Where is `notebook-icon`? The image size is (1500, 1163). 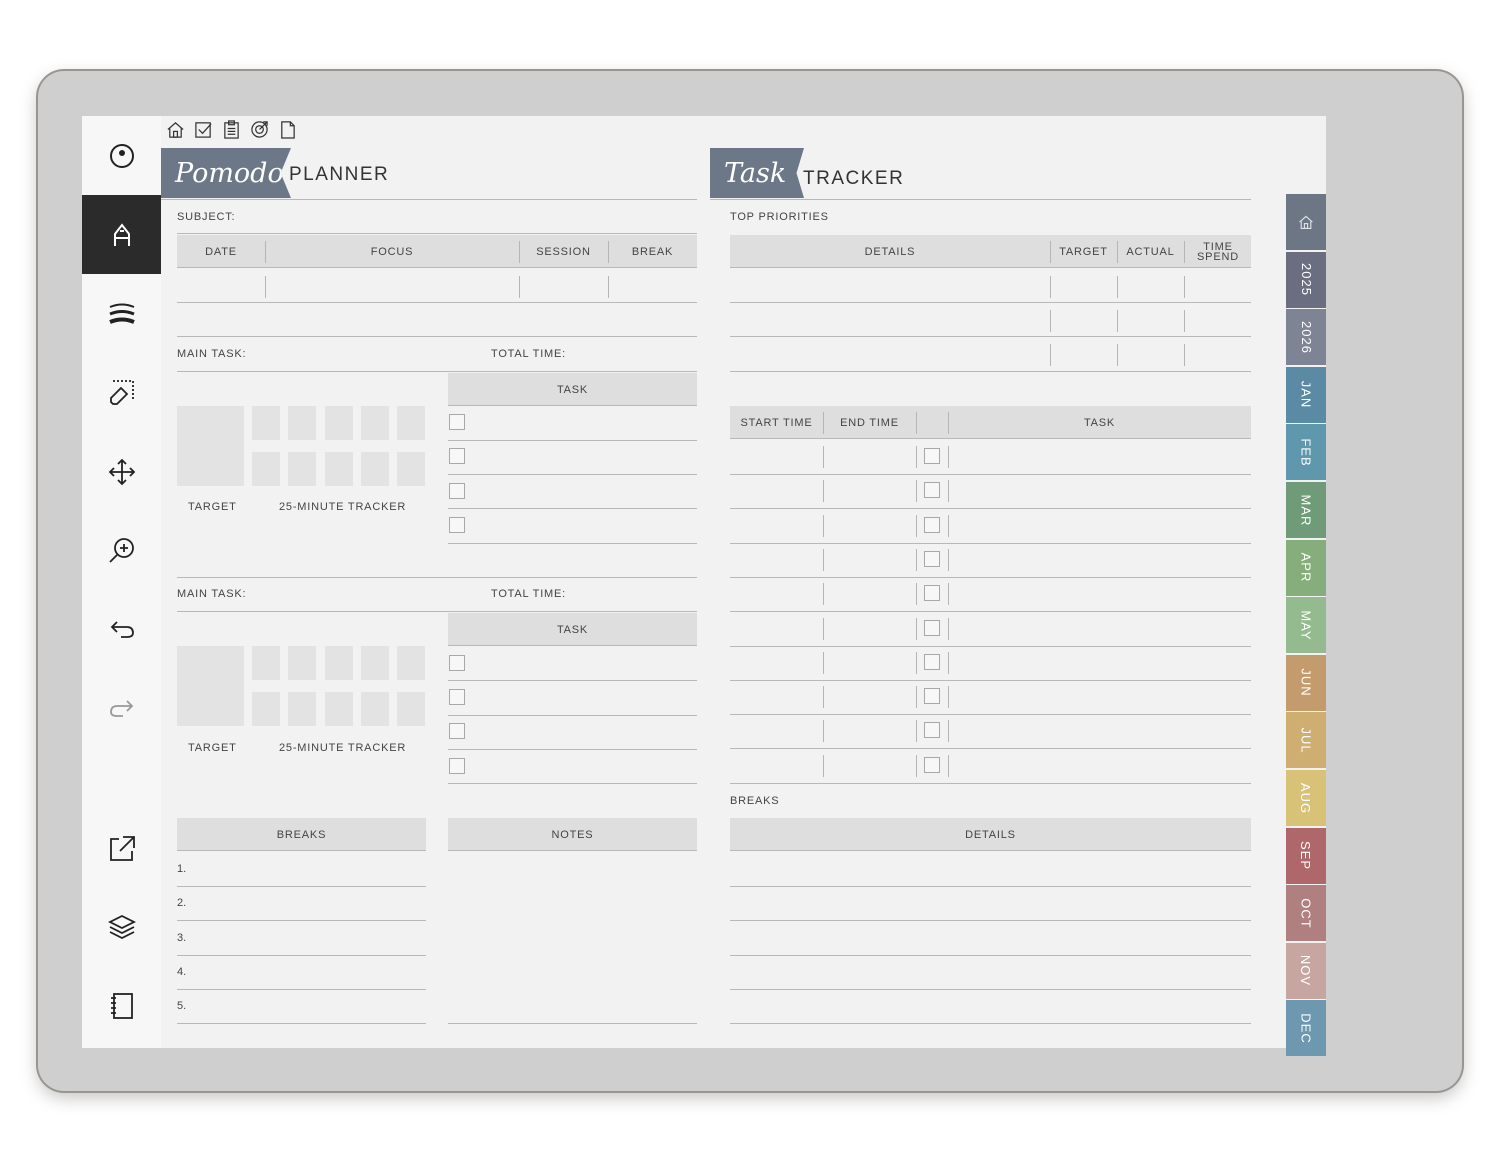
notebook-icon is located at coordinates (121, 1005).